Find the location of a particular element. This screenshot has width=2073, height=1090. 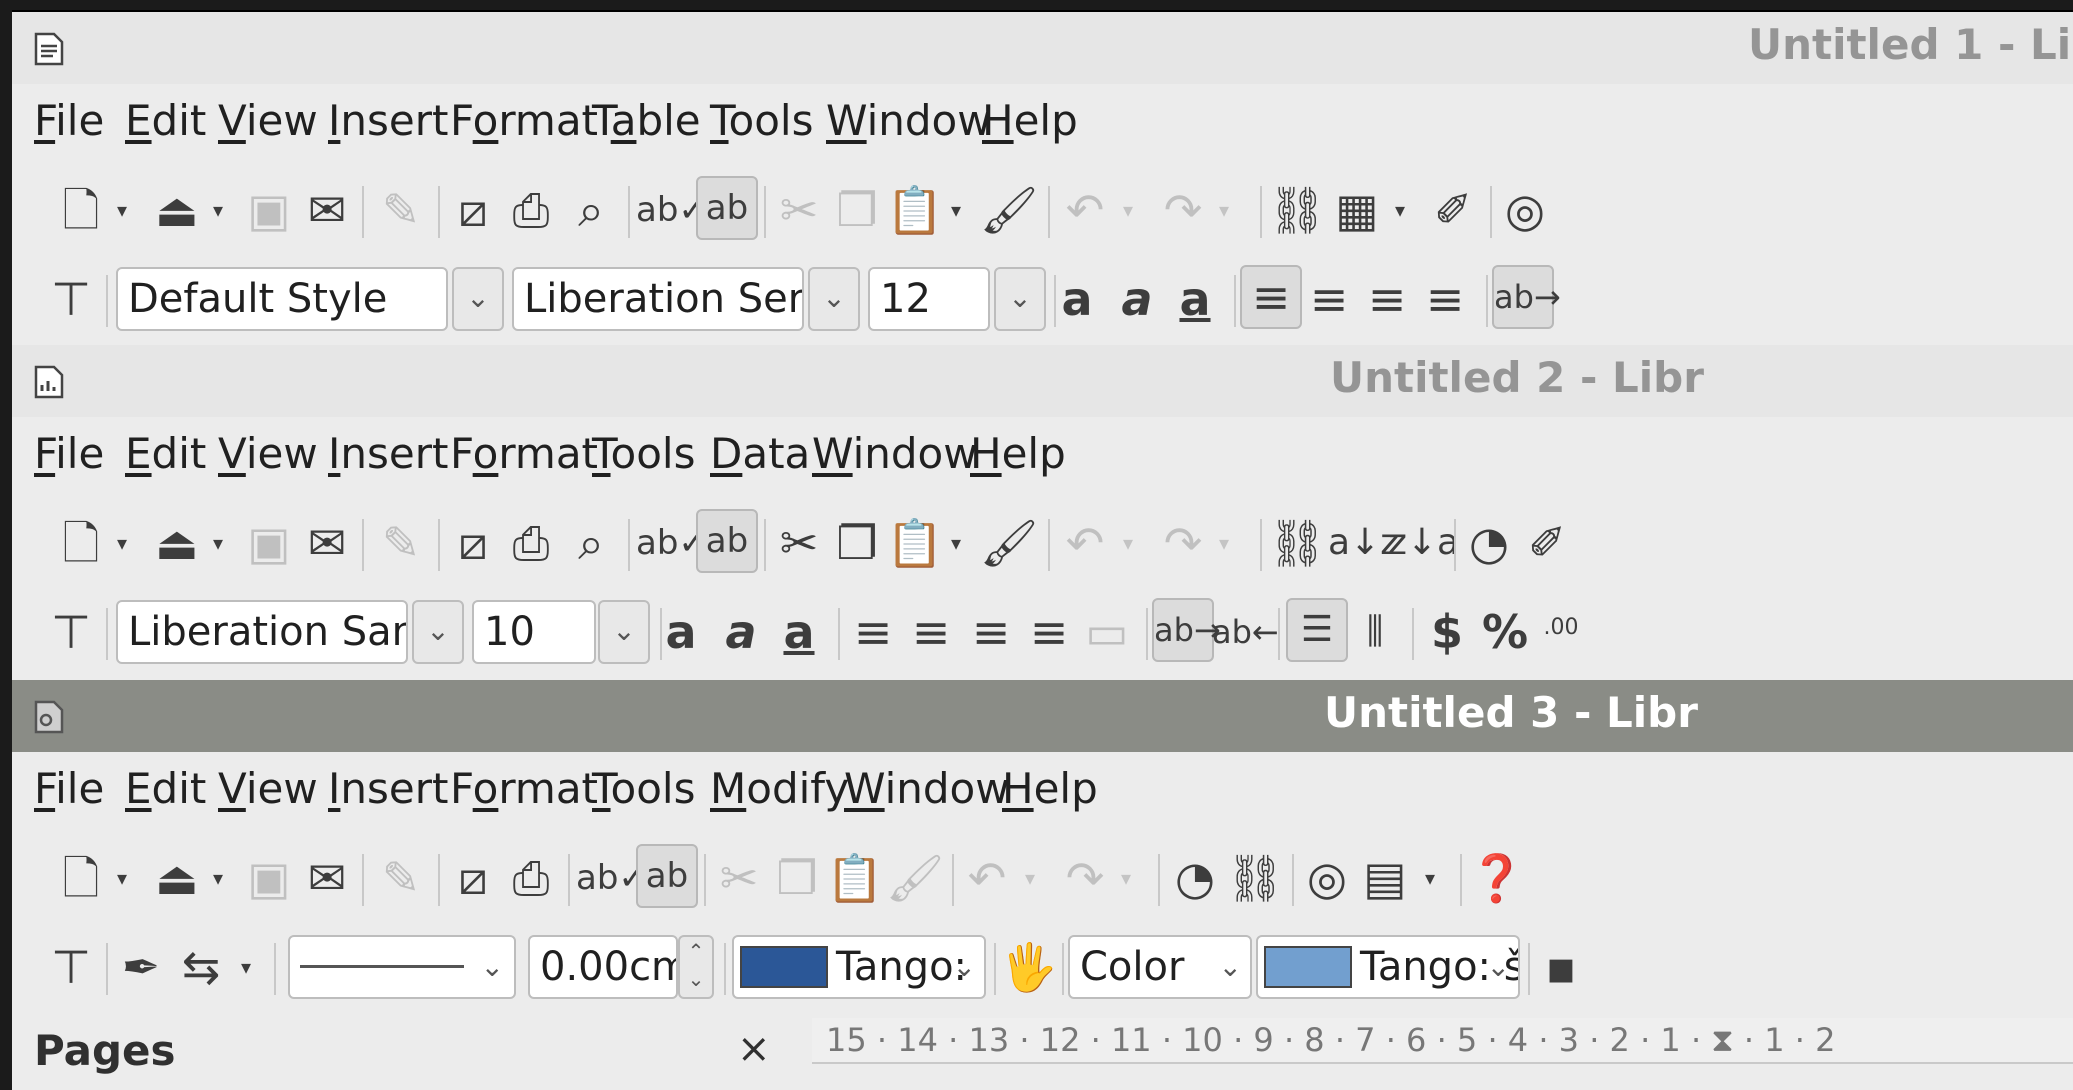

menu-view: View is located at coordinates (268, 453).